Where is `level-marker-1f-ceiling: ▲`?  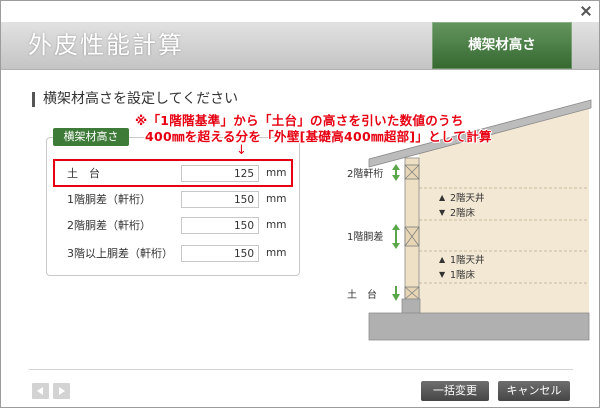 level-marker-1f-ceiling: ▲ is located at coordinates (442, 259).